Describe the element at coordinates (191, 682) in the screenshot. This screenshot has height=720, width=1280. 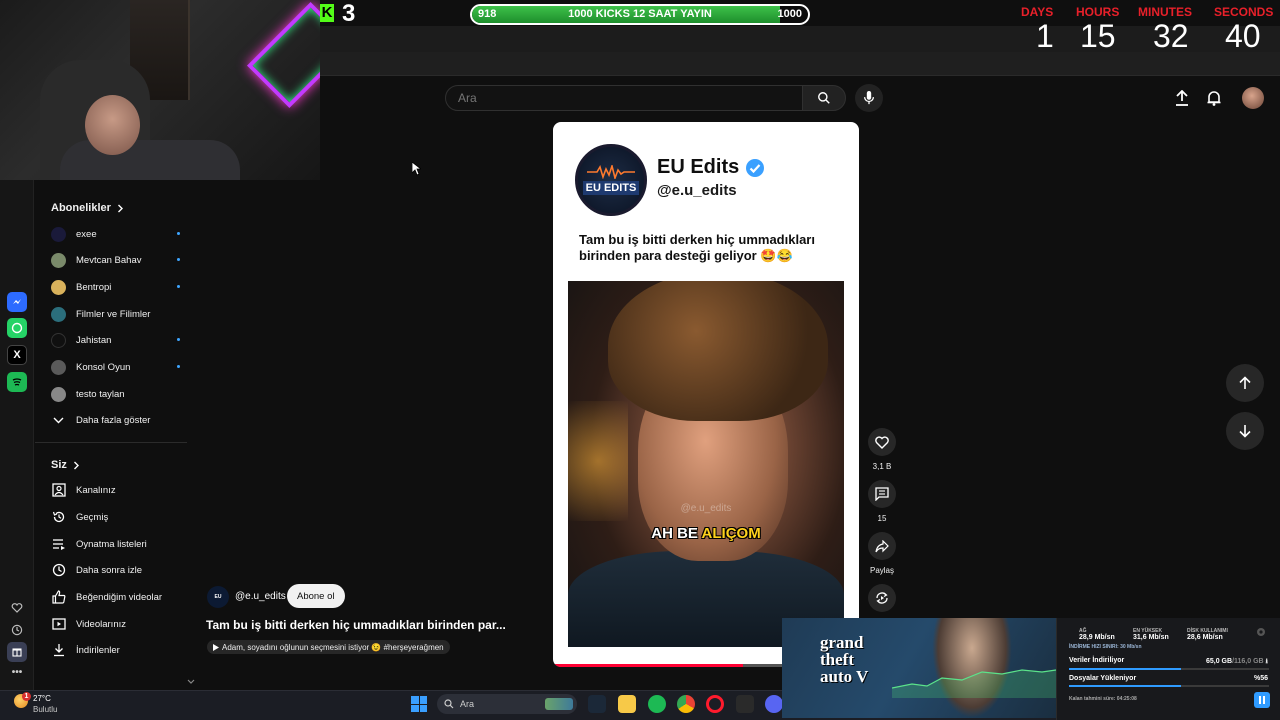
I see `scroll-down-arrow-icon` at that location.